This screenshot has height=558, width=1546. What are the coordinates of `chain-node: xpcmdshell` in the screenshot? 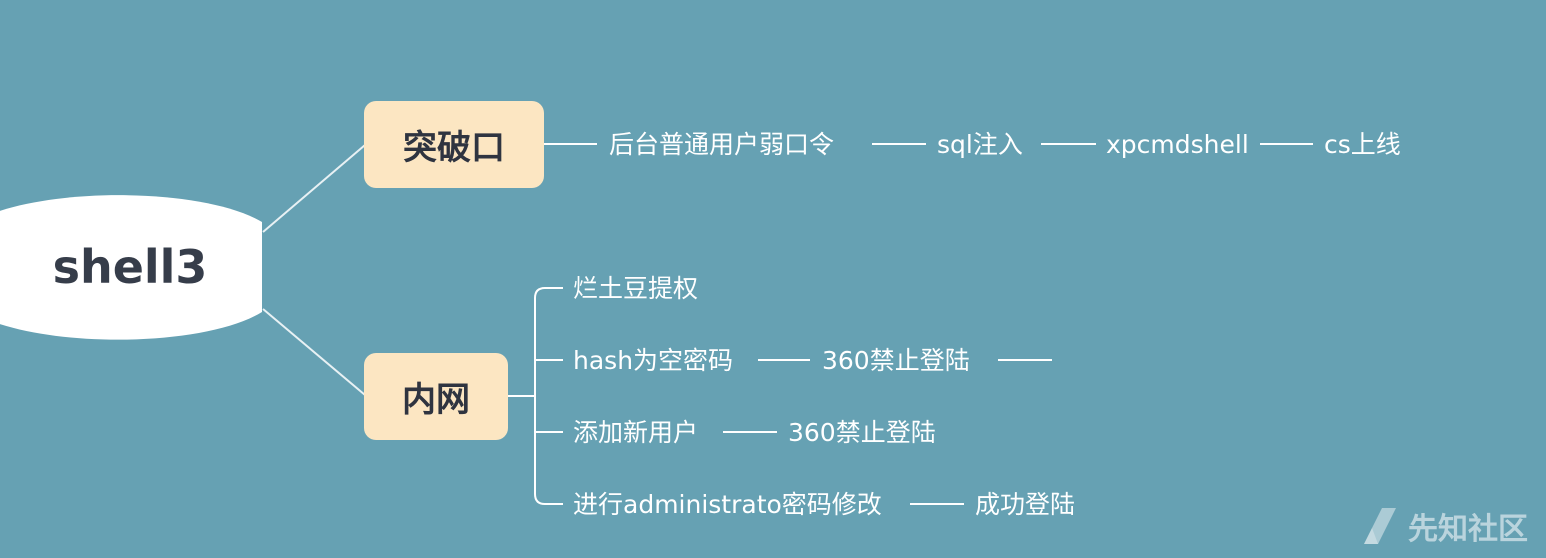 It's located at (1177, 144).